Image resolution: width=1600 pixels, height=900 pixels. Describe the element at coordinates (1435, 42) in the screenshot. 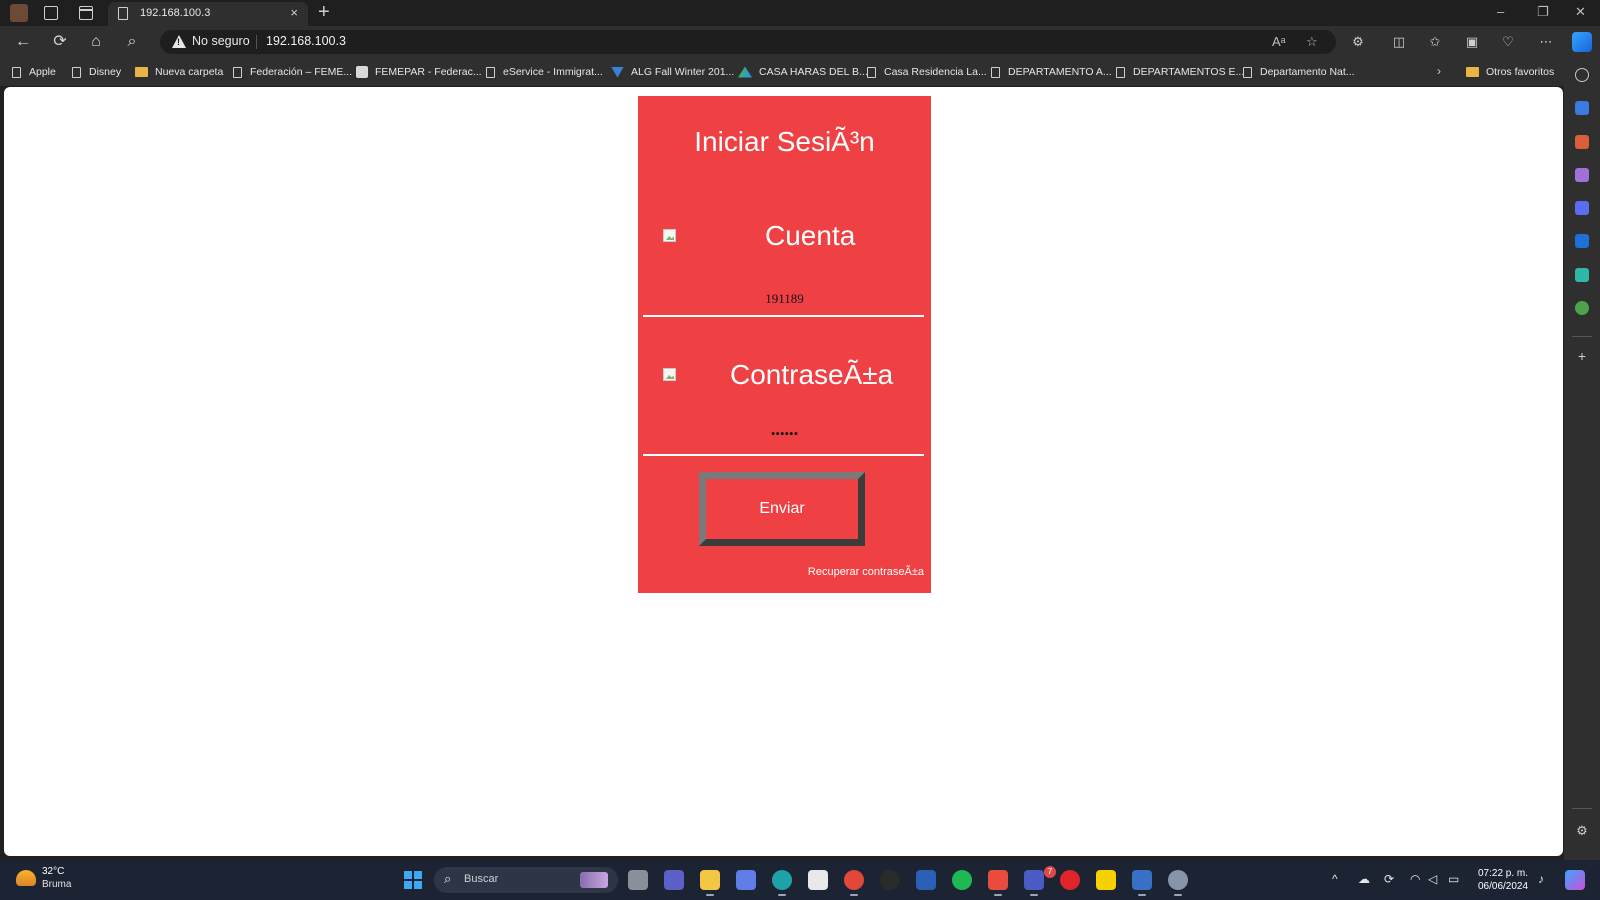

I see `favorites-icon: ✩` at that location.